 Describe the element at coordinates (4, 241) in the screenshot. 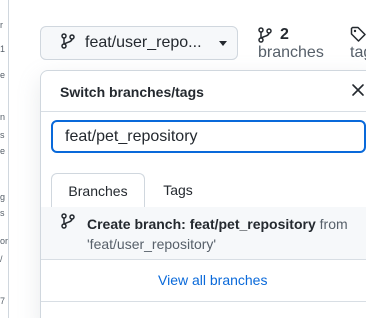

I see `left-edge-text: or` at that location.